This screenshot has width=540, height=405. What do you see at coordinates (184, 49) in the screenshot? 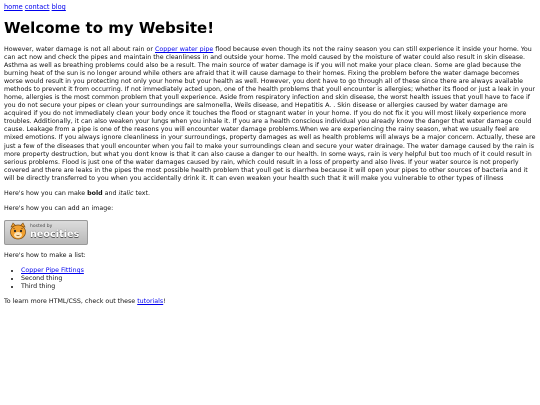
I see `copper-water-pipe-link: Copper water pipe` at bounding box center [184, 49].